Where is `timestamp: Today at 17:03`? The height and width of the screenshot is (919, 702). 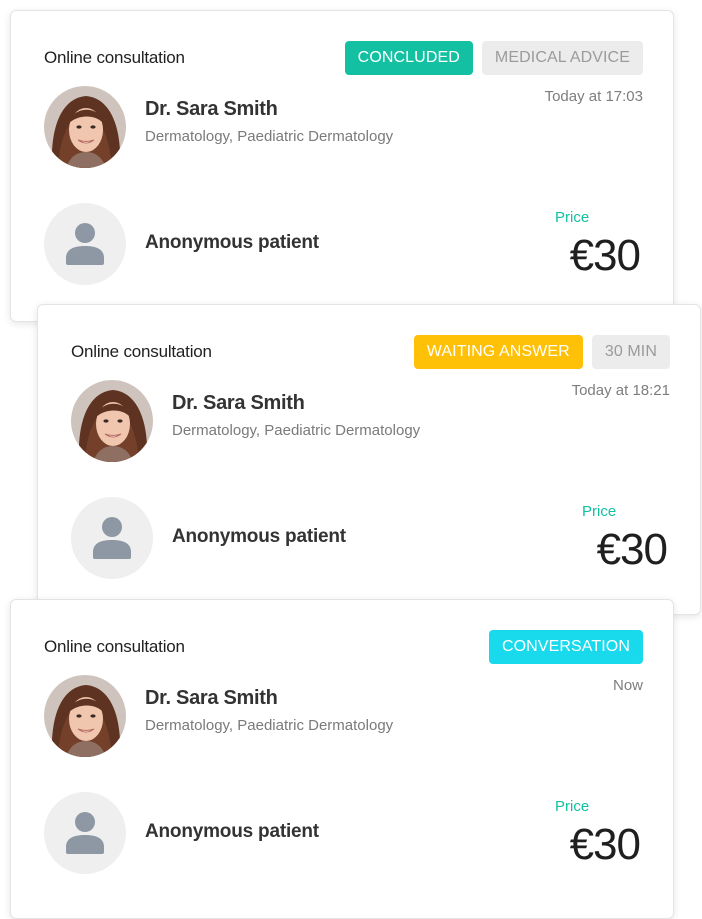 timestamp: Today at 17:03 is located at coordinates (593, 96).